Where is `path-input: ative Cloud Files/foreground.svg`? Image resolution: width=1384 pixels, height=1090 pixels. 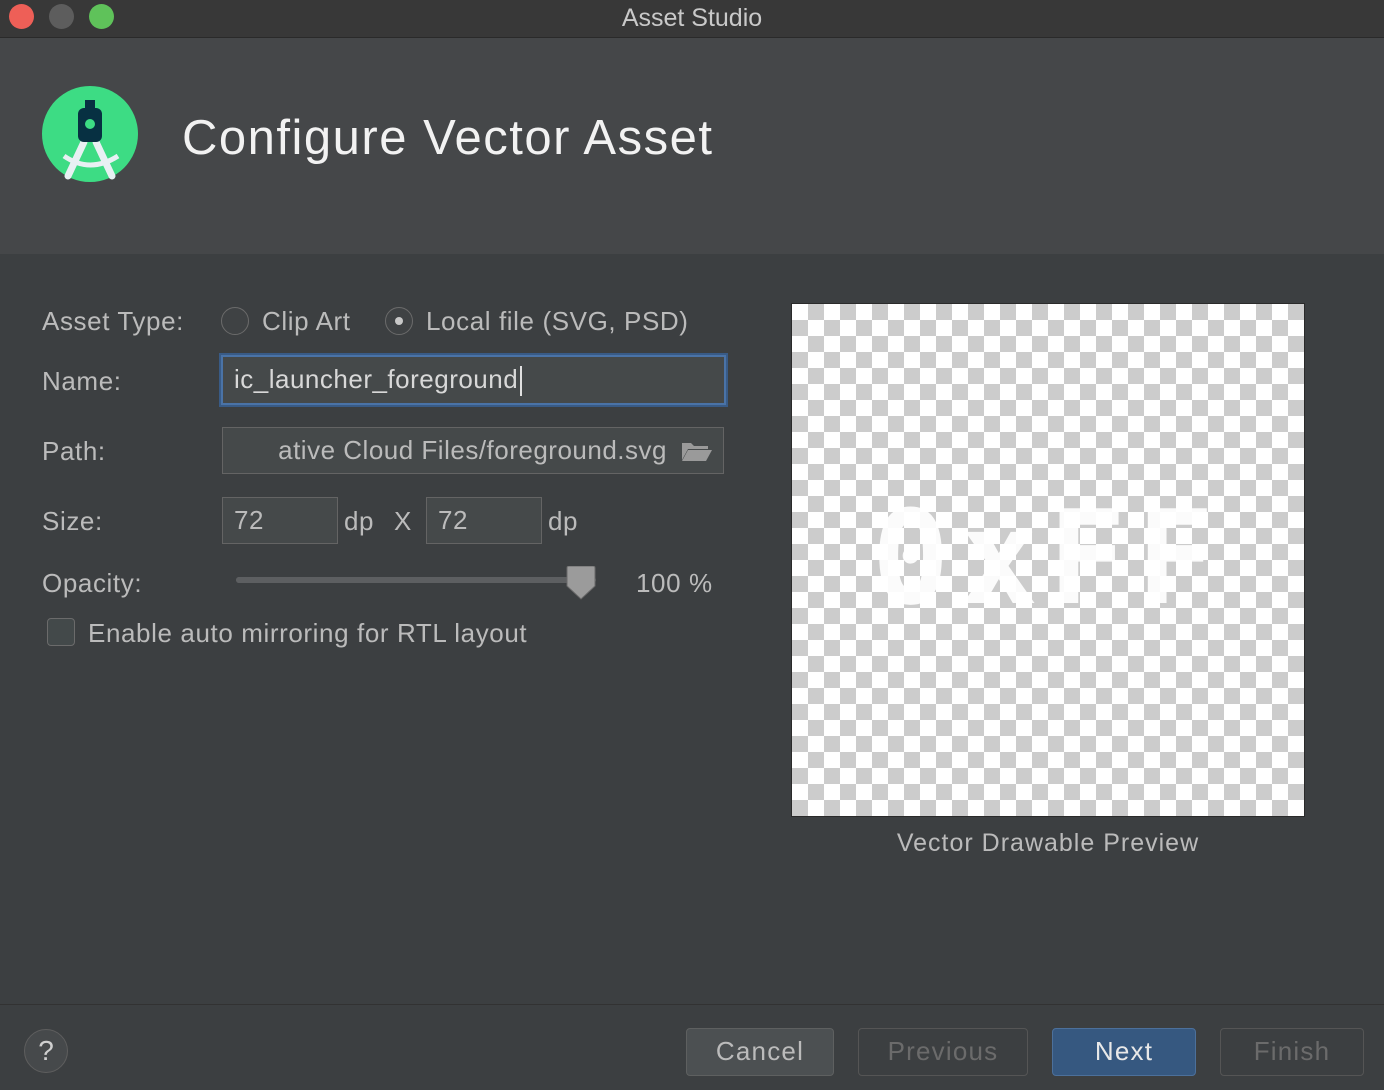 path-input: ative Cloud Files/foreground.svg is located at coordinates (473, 450).